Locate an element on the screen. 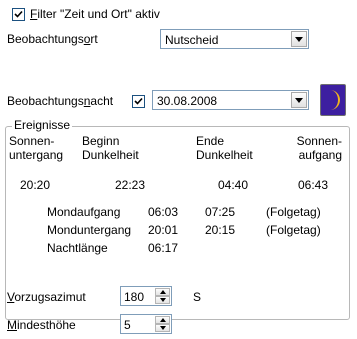  azimuth-decrement-button is located at coordinates (162, 300).